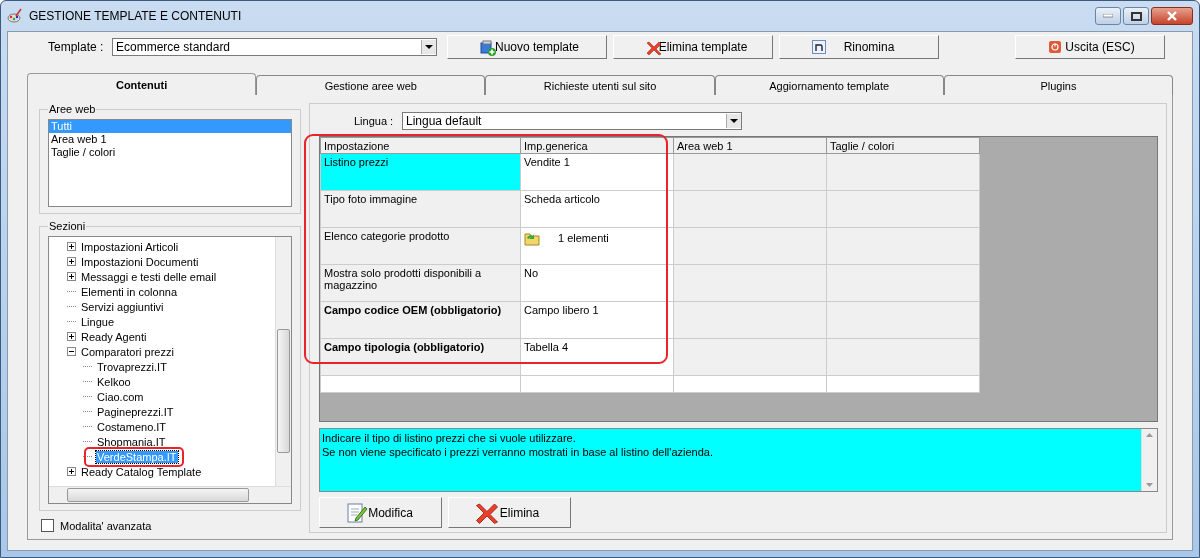 This screenshot has width=1200, height=558. Describe the element at coordinates (1058, 85) in the screenshot. I see `tab: Plugins` at that location.